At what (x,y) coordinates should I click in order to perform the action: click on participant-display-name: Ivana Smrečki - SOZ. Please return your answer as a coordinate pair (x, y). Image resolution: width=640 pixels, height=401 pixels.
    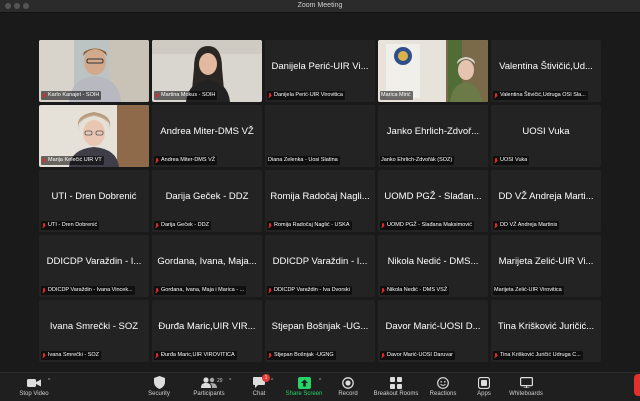
    Looking at the image, I should click on (94, 326).